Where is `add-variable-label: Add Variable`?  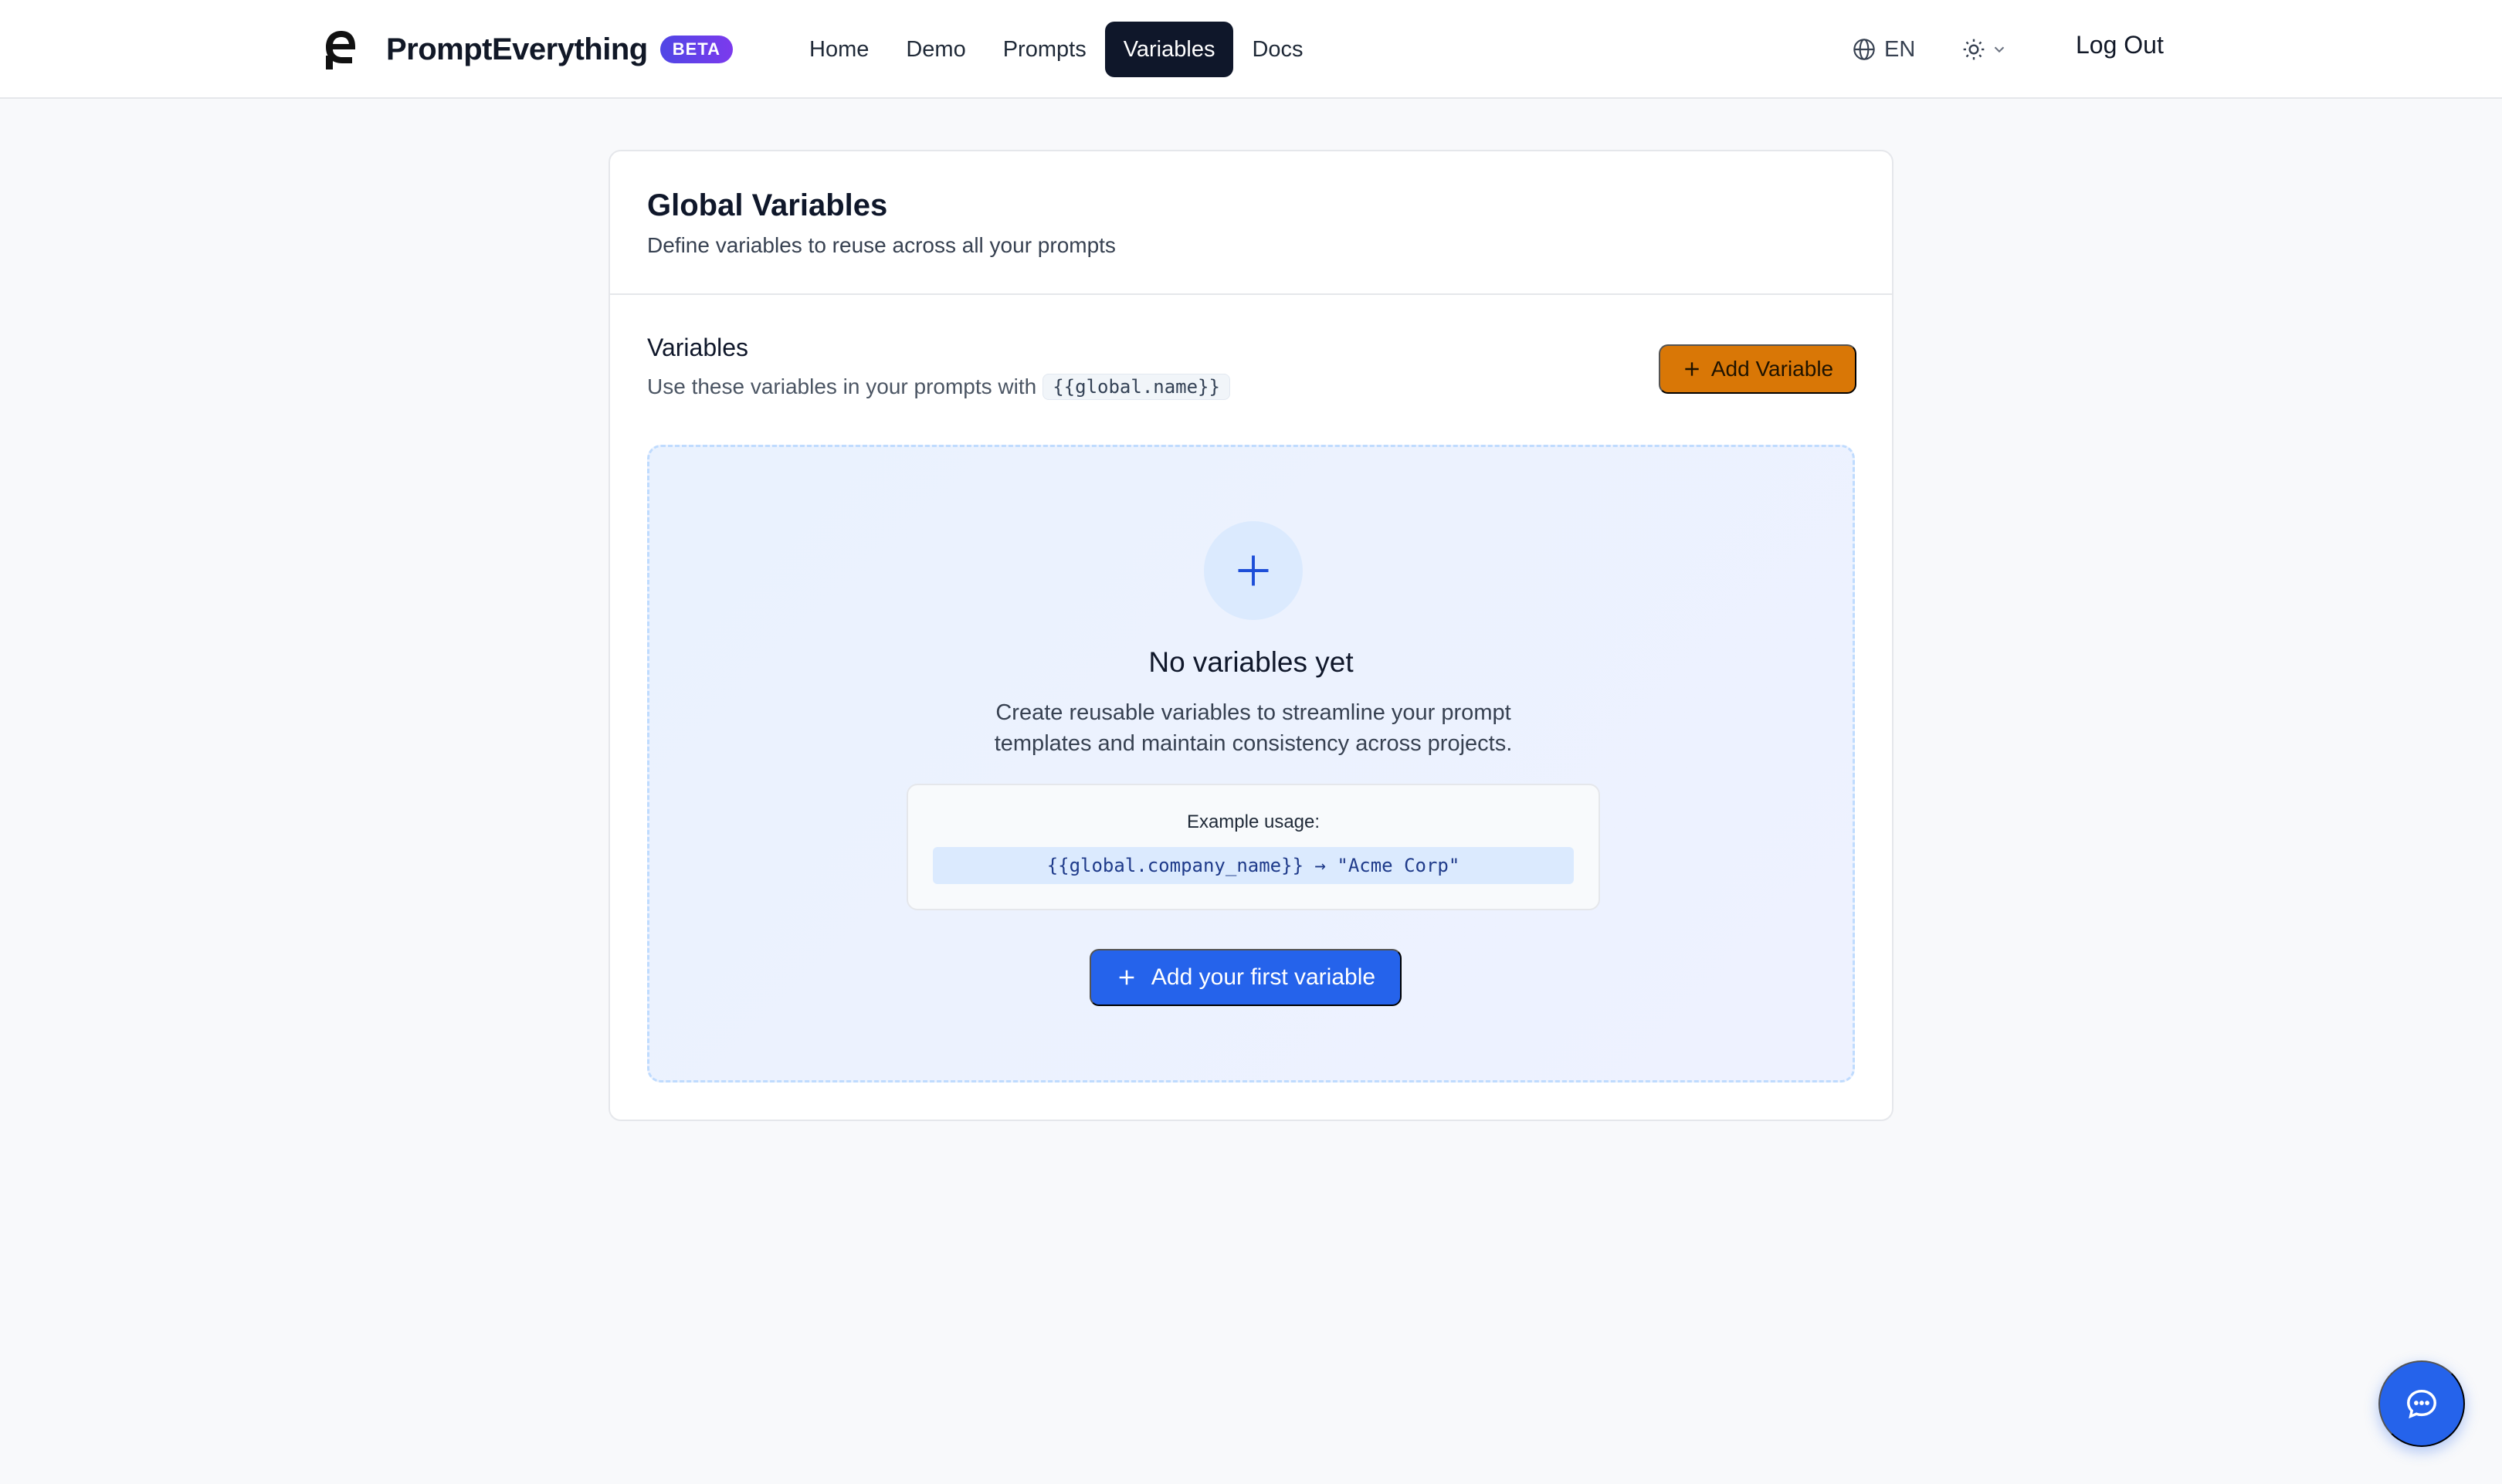
add-variable-label: Add Variable is located at coordinates (1772, 369).